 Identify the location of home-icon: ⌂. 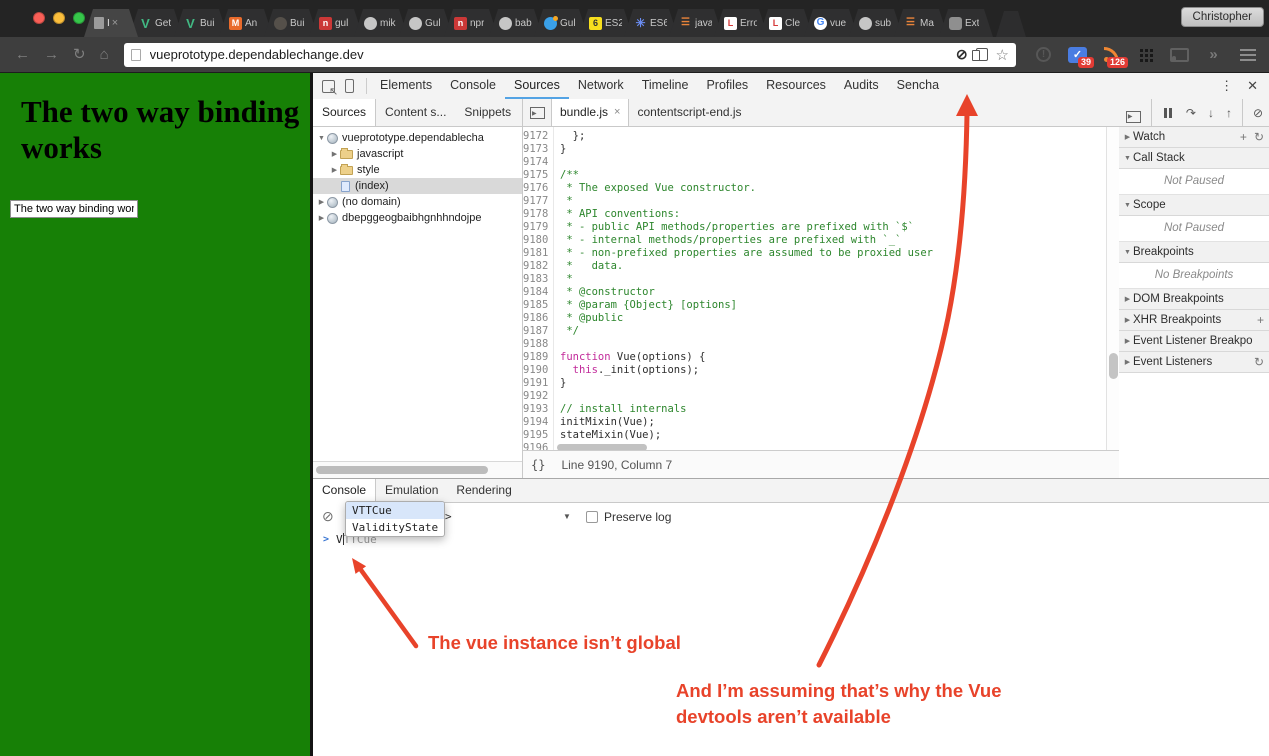
(104, 54).